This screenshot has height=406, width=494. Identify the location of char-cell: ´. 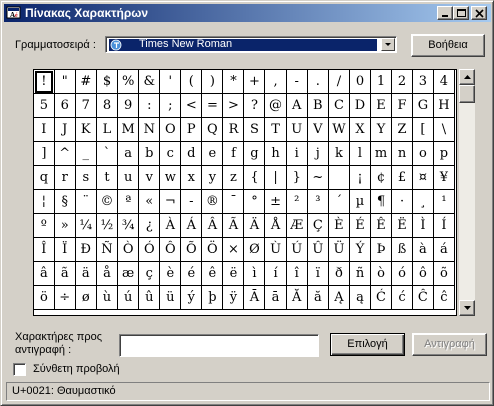
(339, 201).